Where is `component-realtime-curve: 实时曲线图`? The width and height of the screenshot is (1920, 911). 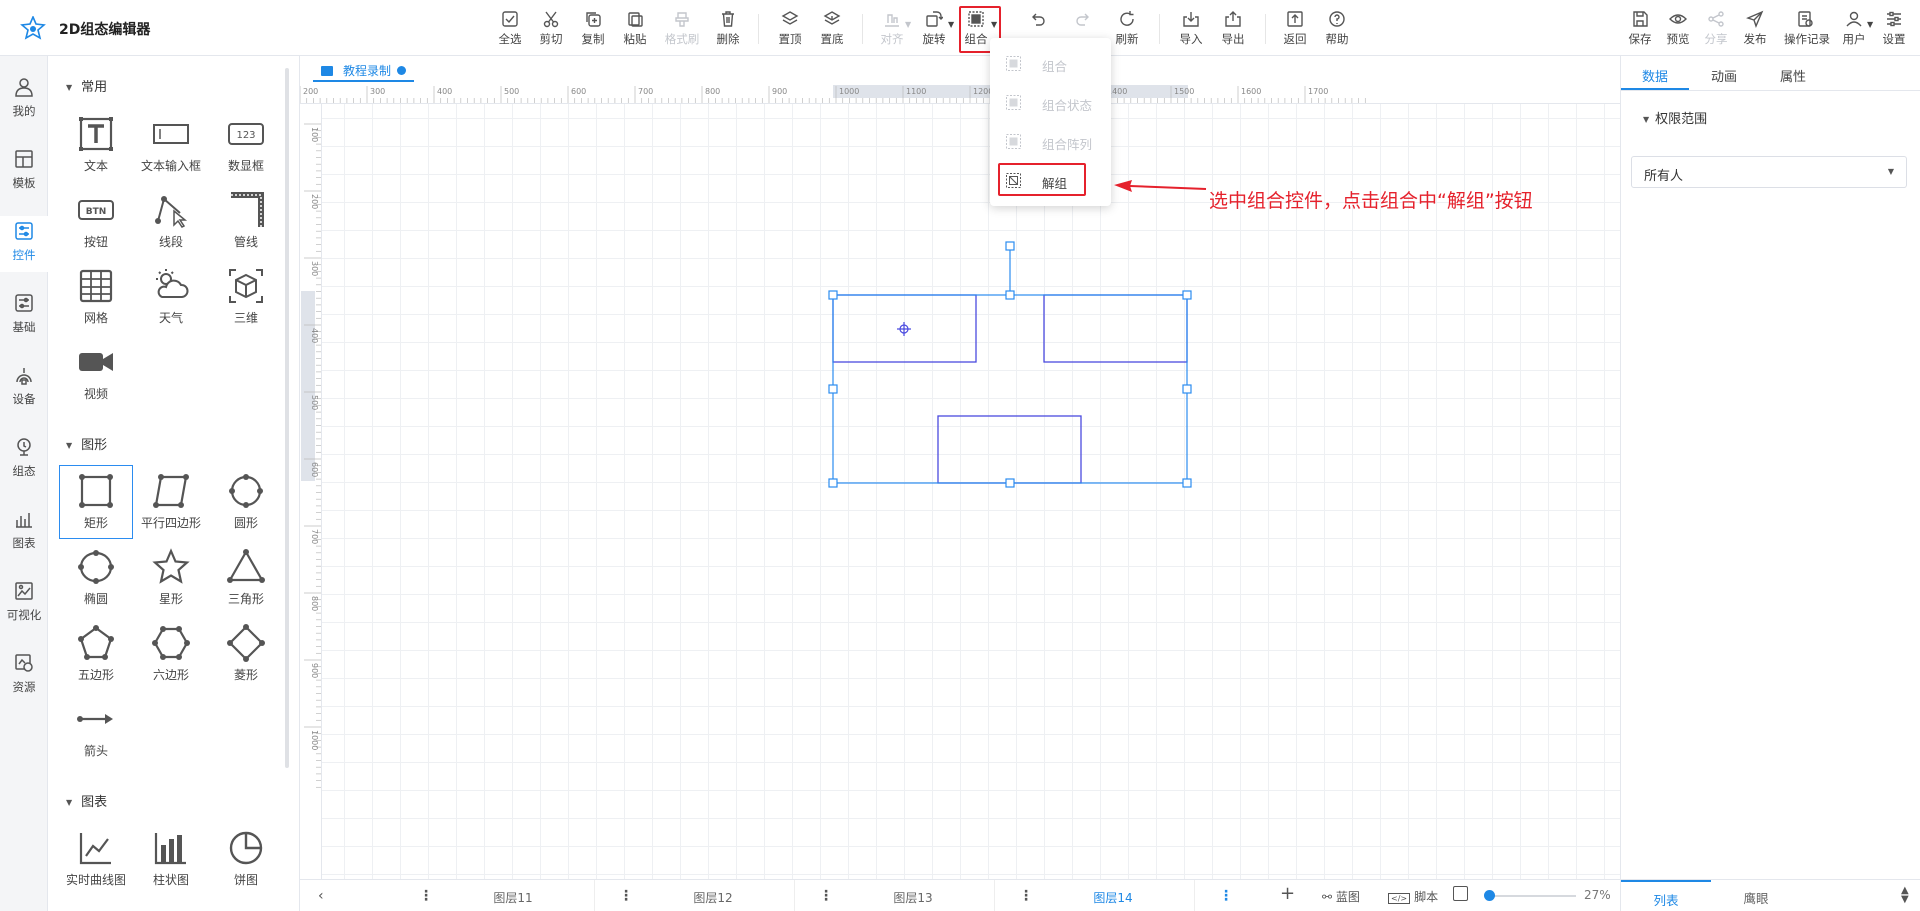 component-realtime-curve: 实时曲线图 is located at coordinates (96, 859).